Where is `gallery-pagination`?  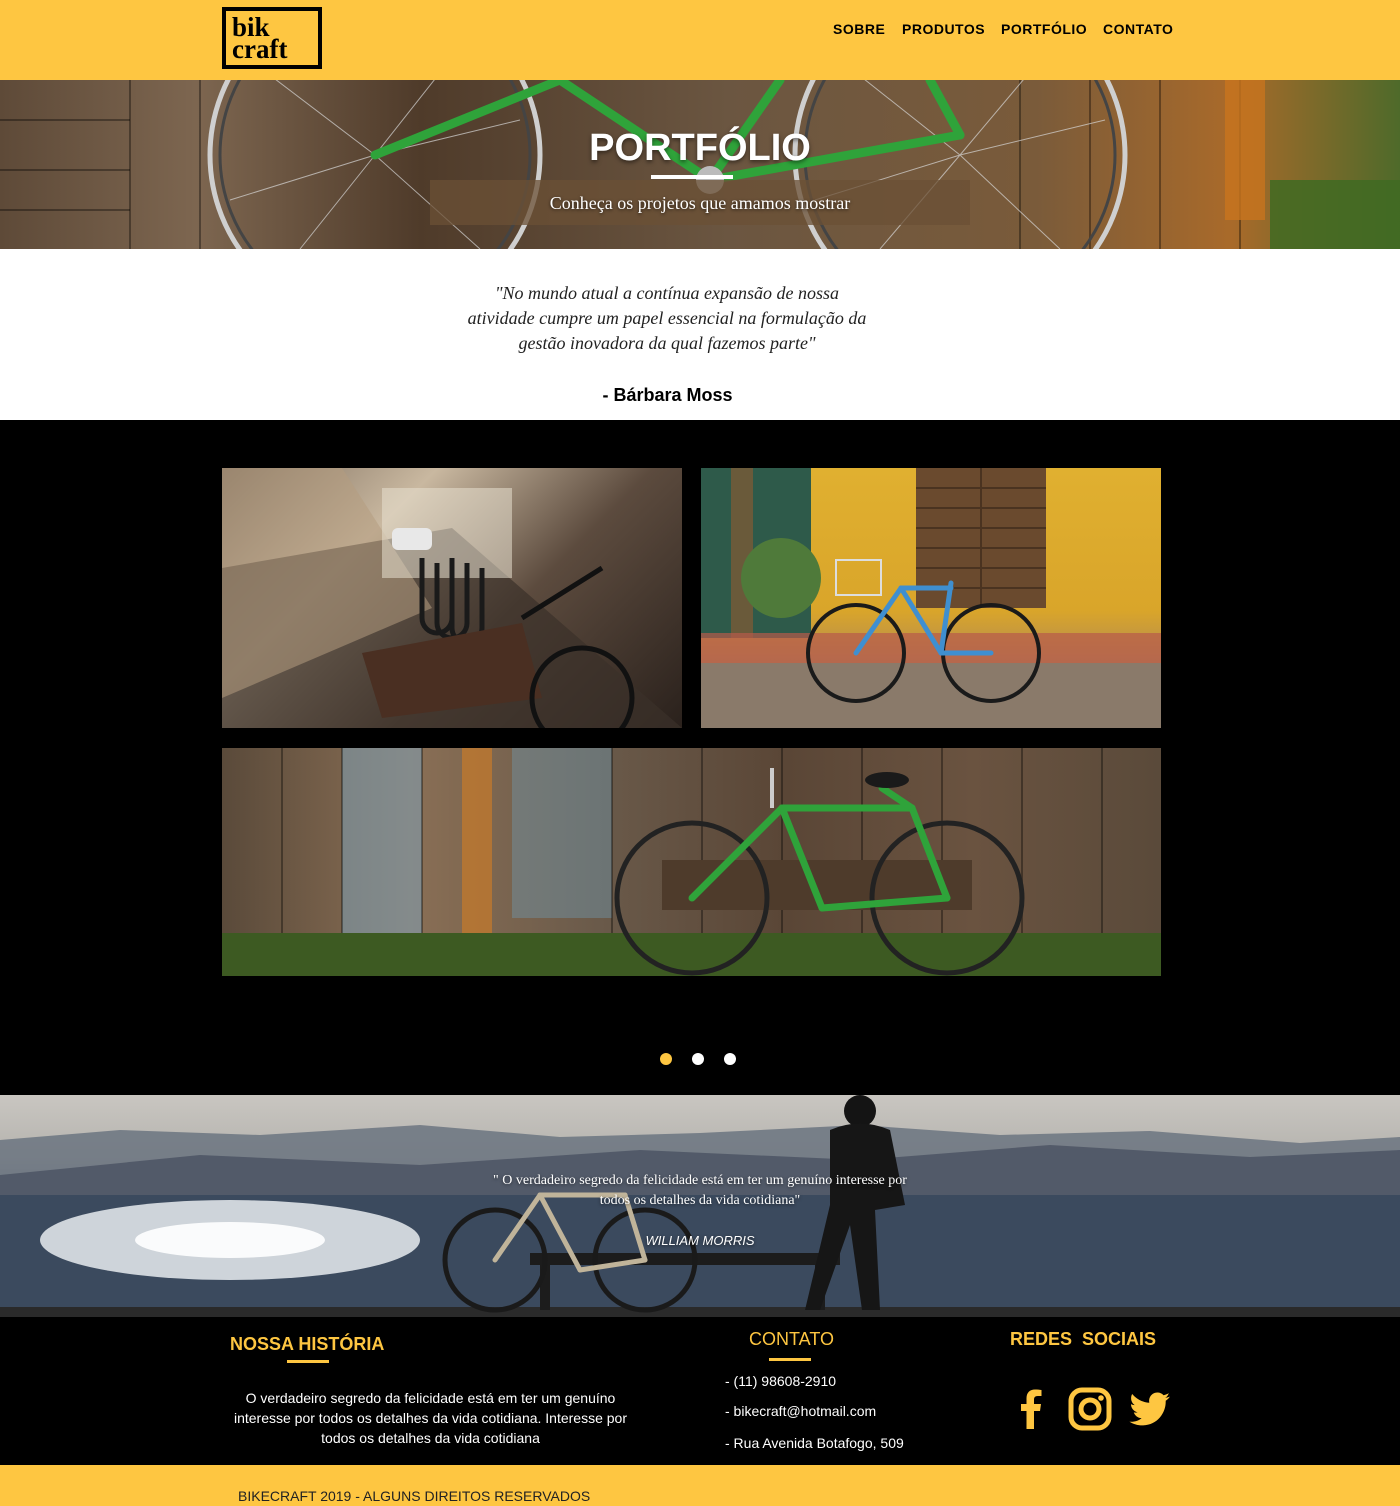
gallery-pagination is located at coordinates (700, 1059).